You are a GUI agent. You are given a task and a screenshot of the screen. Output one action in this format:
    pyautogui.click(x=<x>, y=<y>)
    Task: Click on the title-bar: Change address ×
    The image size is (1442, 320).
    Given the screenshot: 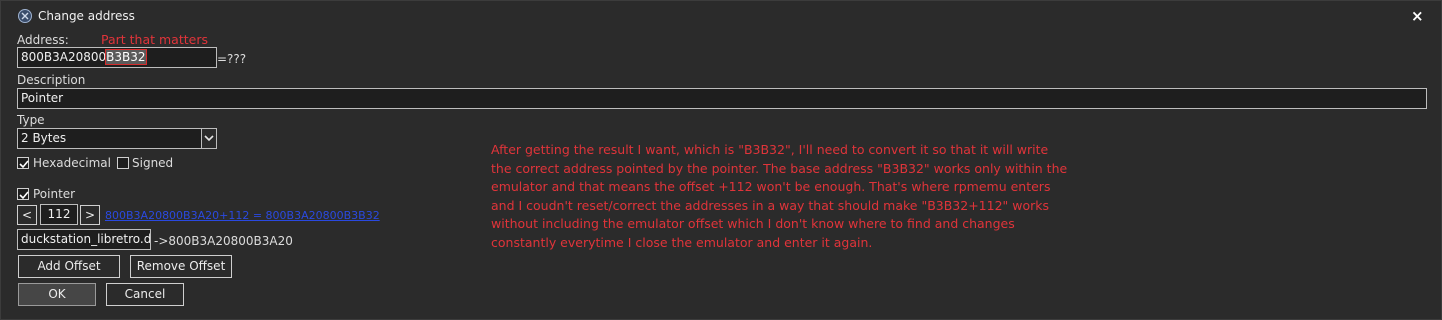 What is the action you would take?
    pyautogui.click(x=721, y=16)
    